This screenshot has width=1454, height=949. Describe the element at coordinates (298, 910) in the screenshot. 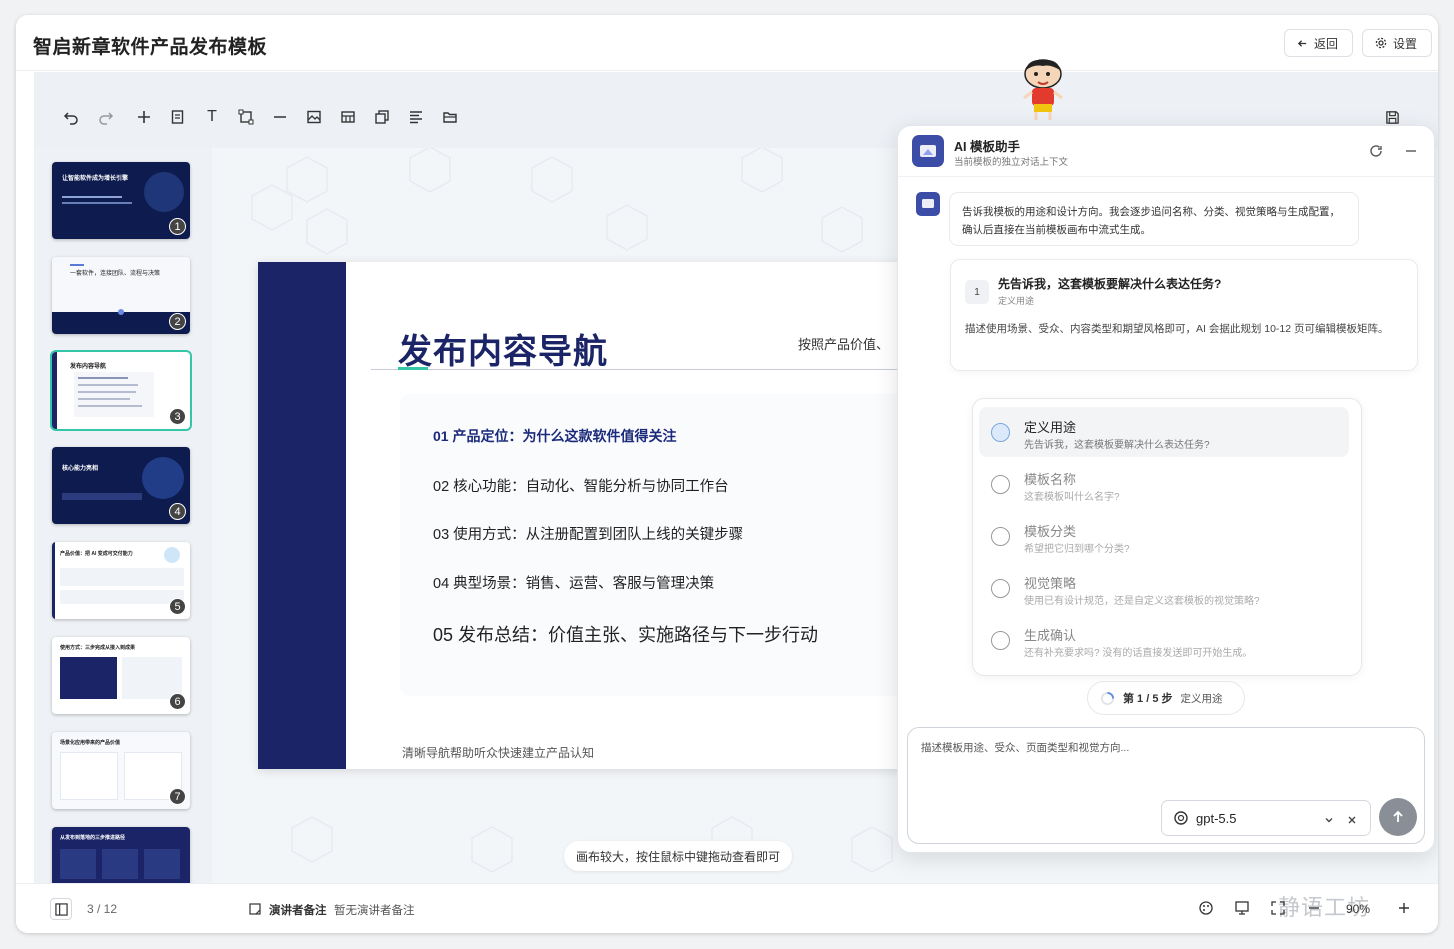

I see `notes-label: 演讲者备注` at that location.